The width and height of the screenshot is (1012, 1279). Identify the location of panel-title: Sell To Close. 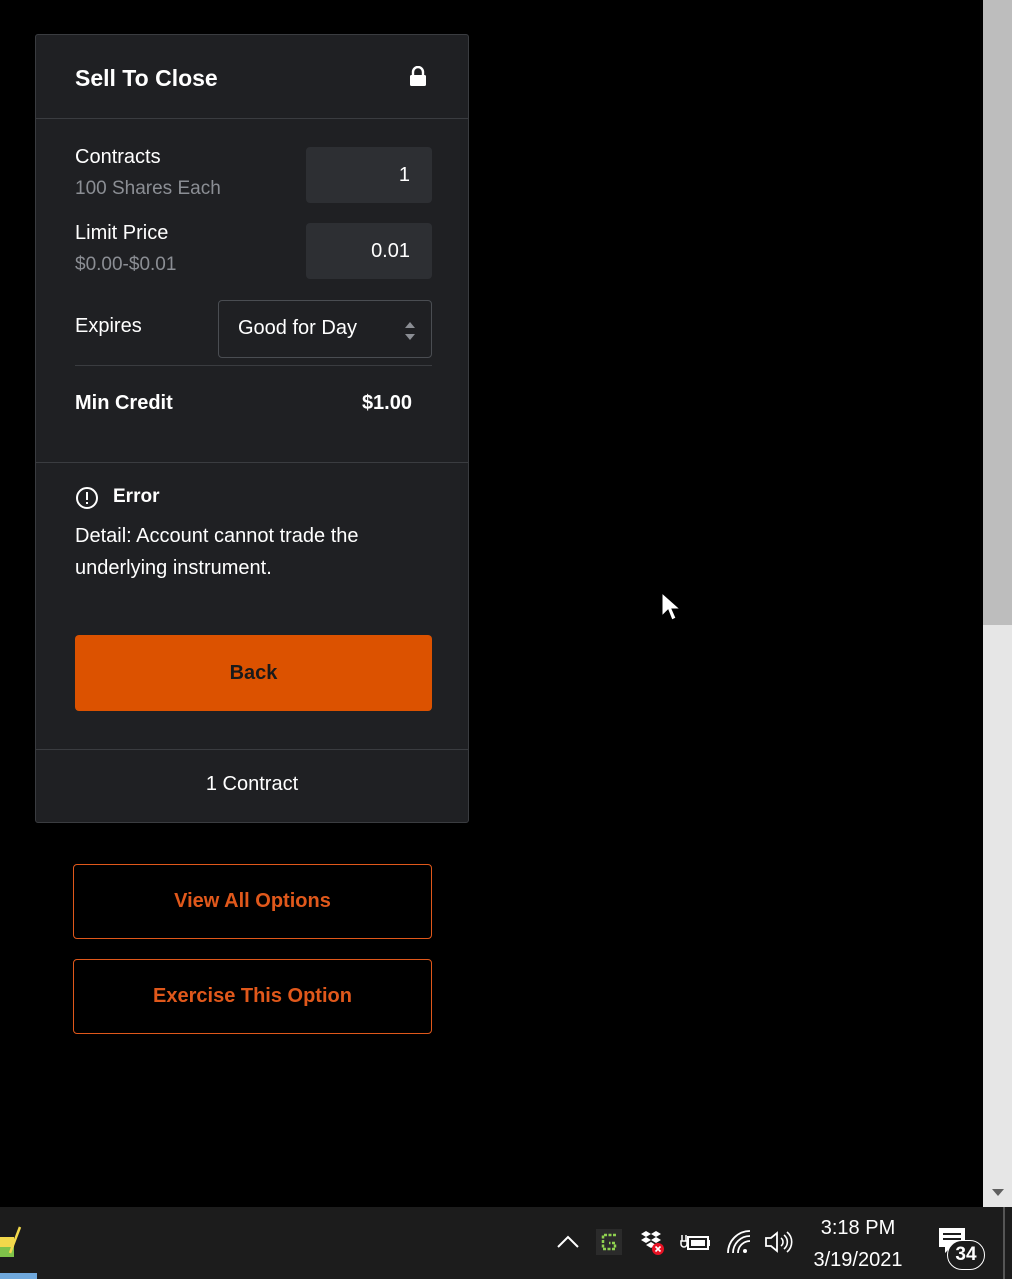
(146, 78).